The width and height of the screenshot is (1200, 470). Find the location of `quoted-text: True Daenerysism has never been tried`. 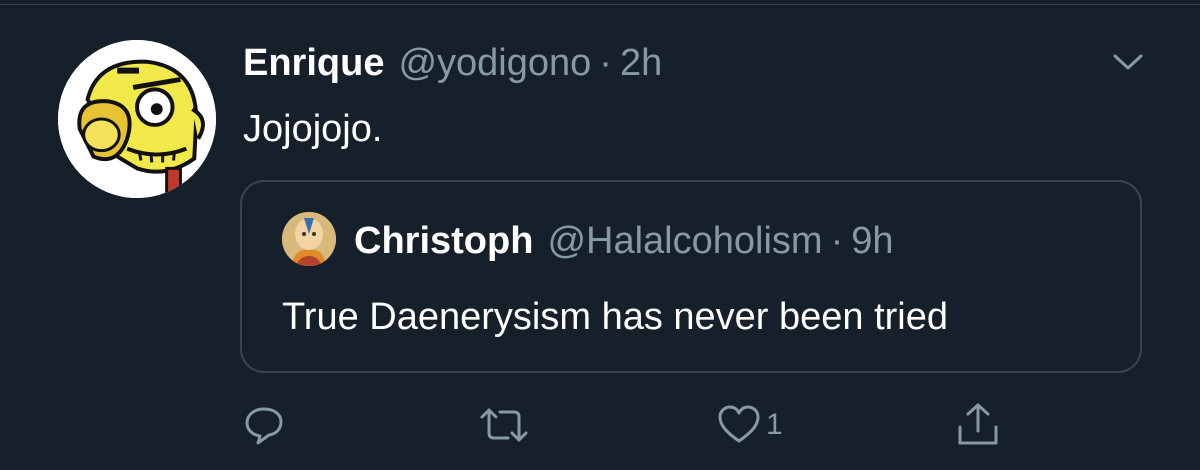

quoted-text: True Daenerysism has never been tried is located at coordinates (615, 317).